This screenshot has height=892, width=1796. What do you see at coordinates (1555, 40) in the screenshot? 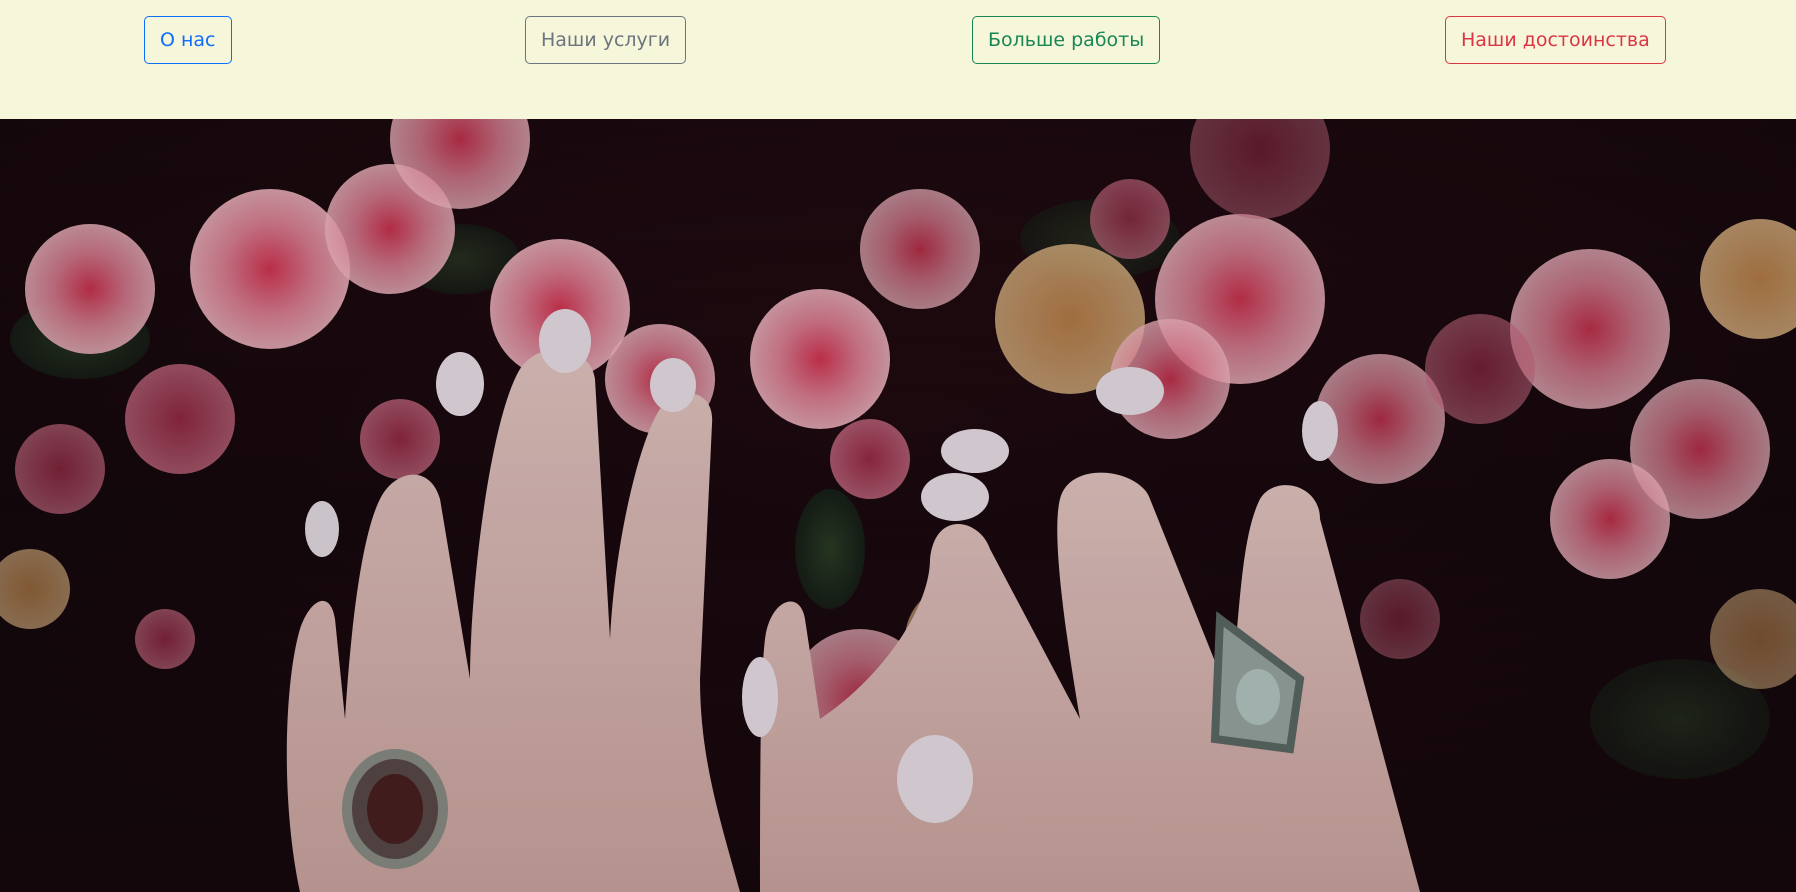
I see `our-advantages-button: Наши достоинства` at bounding box center [1555, 40].